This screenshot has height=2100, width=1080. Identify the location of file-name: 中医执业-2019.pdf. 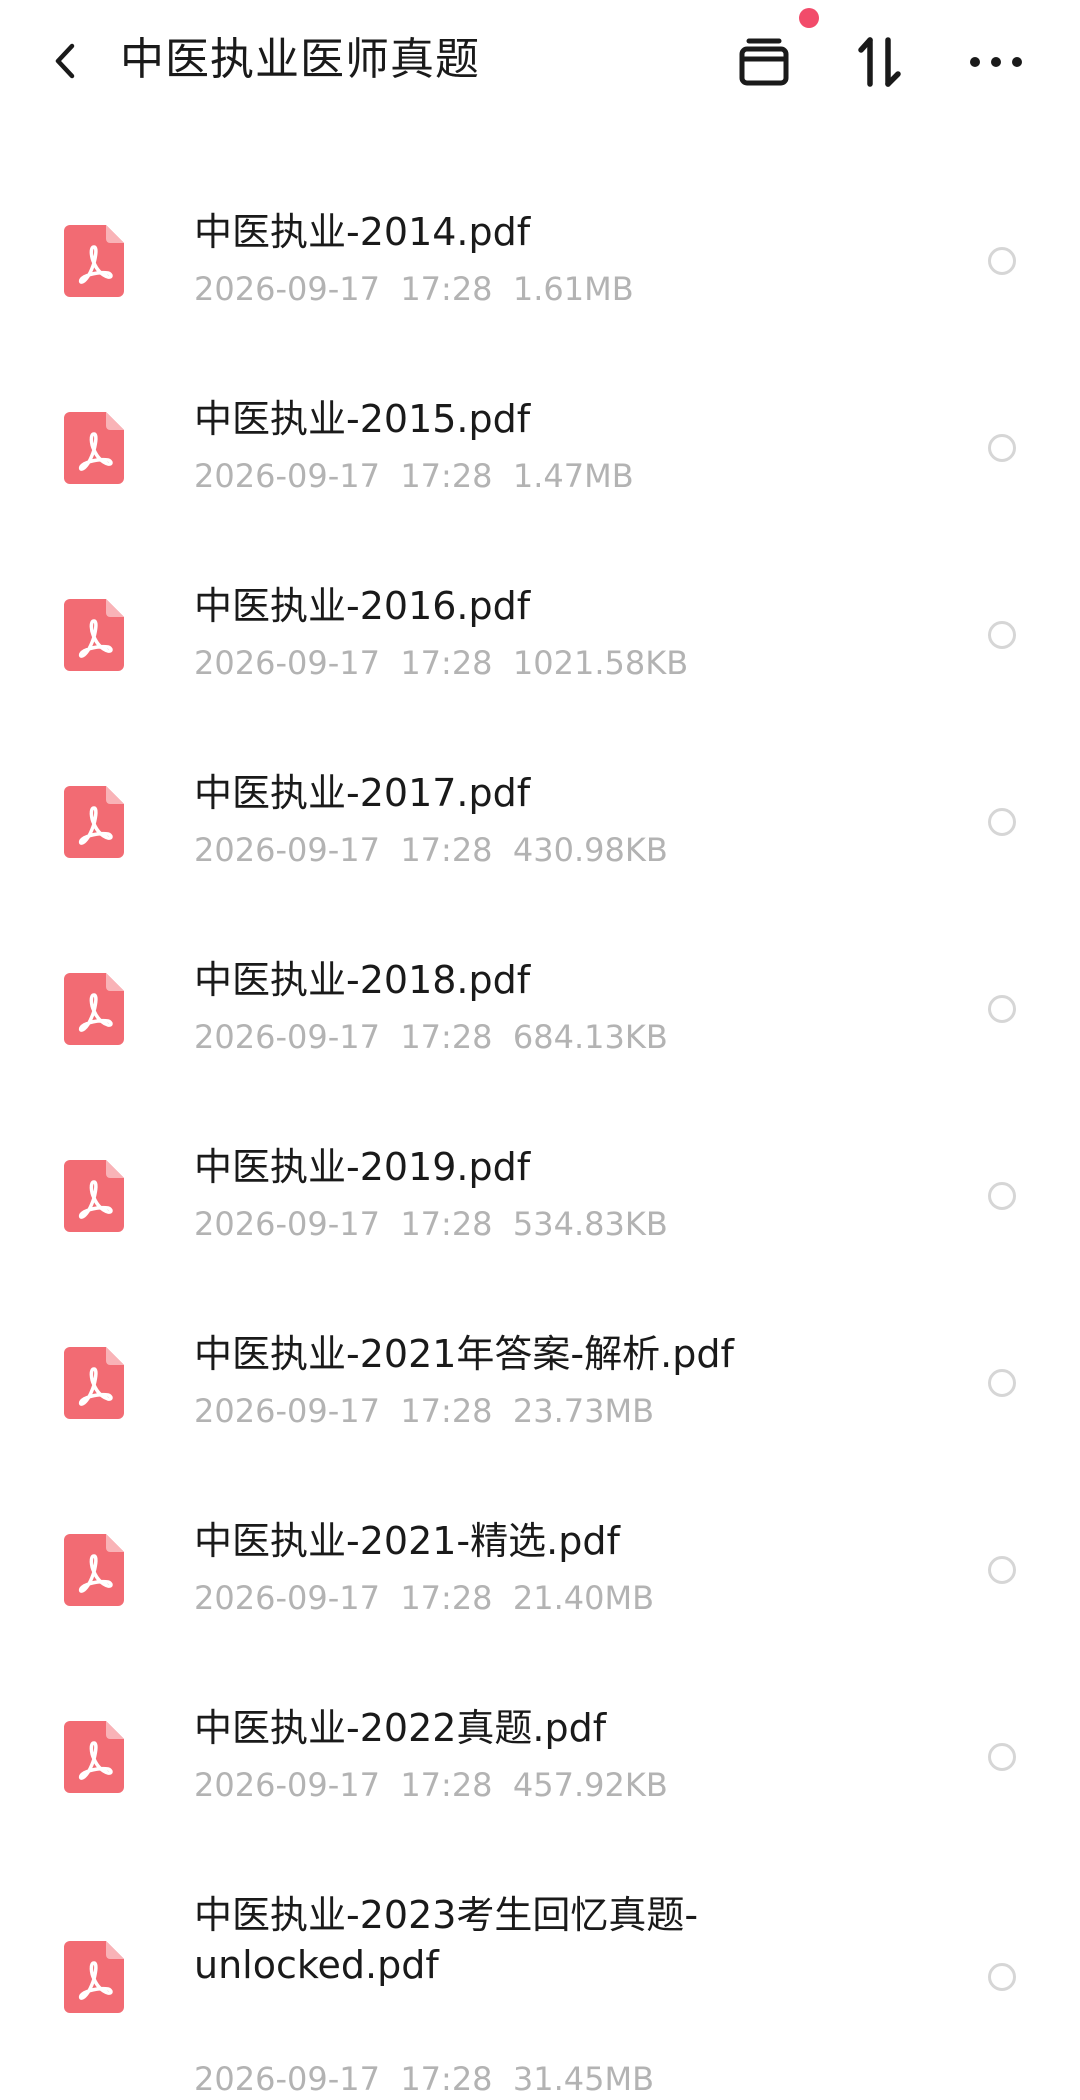
(362, 1167).